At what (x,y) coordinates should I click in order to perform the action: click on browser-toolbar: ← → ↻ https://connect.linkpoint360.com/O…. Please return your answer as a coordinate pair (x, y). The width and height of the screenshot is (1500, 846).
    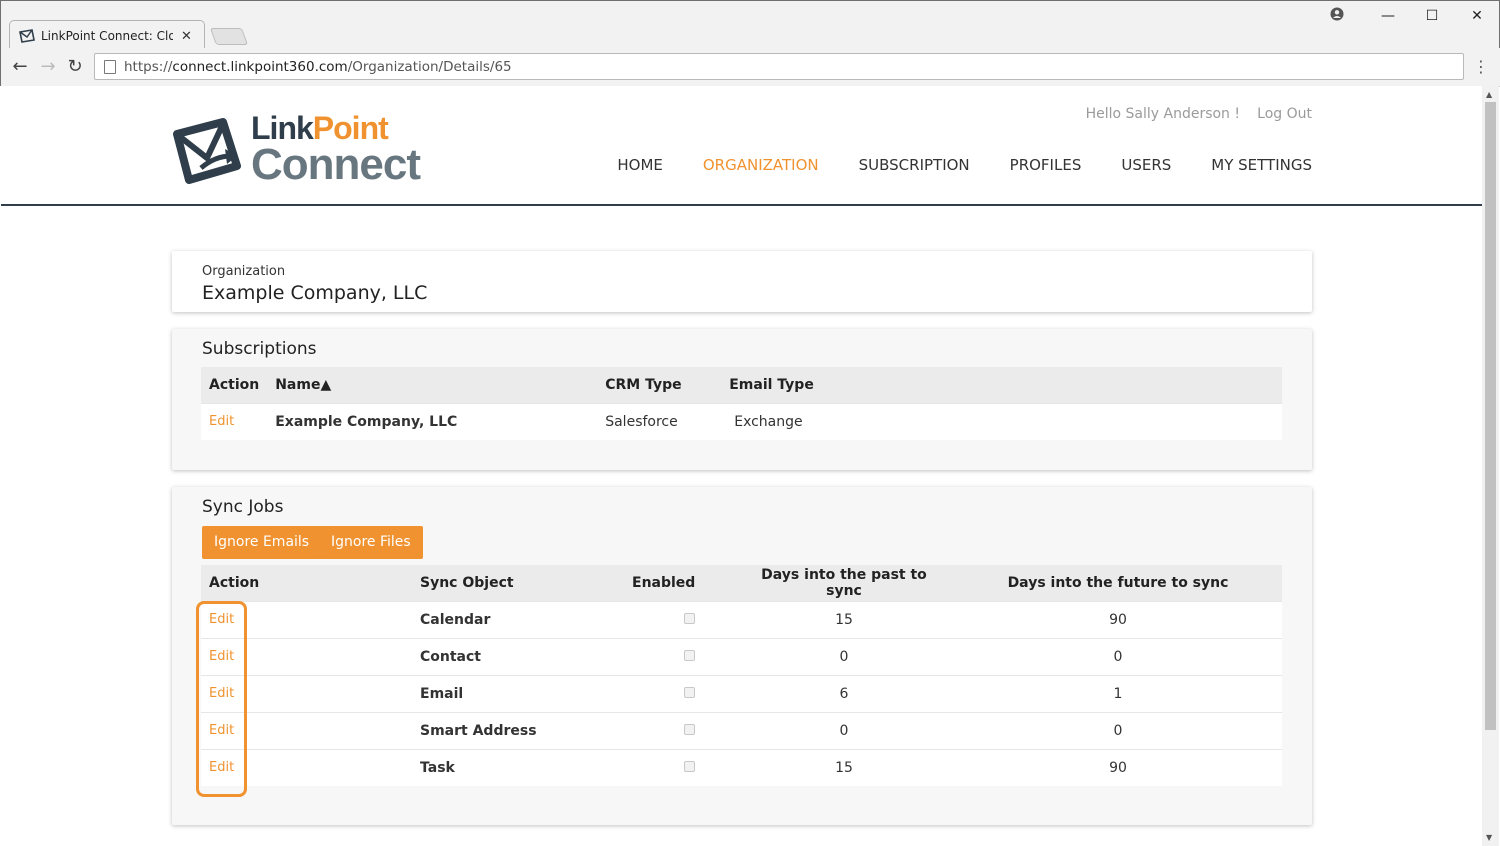
    Looking at the image, I should click on (750, 67).